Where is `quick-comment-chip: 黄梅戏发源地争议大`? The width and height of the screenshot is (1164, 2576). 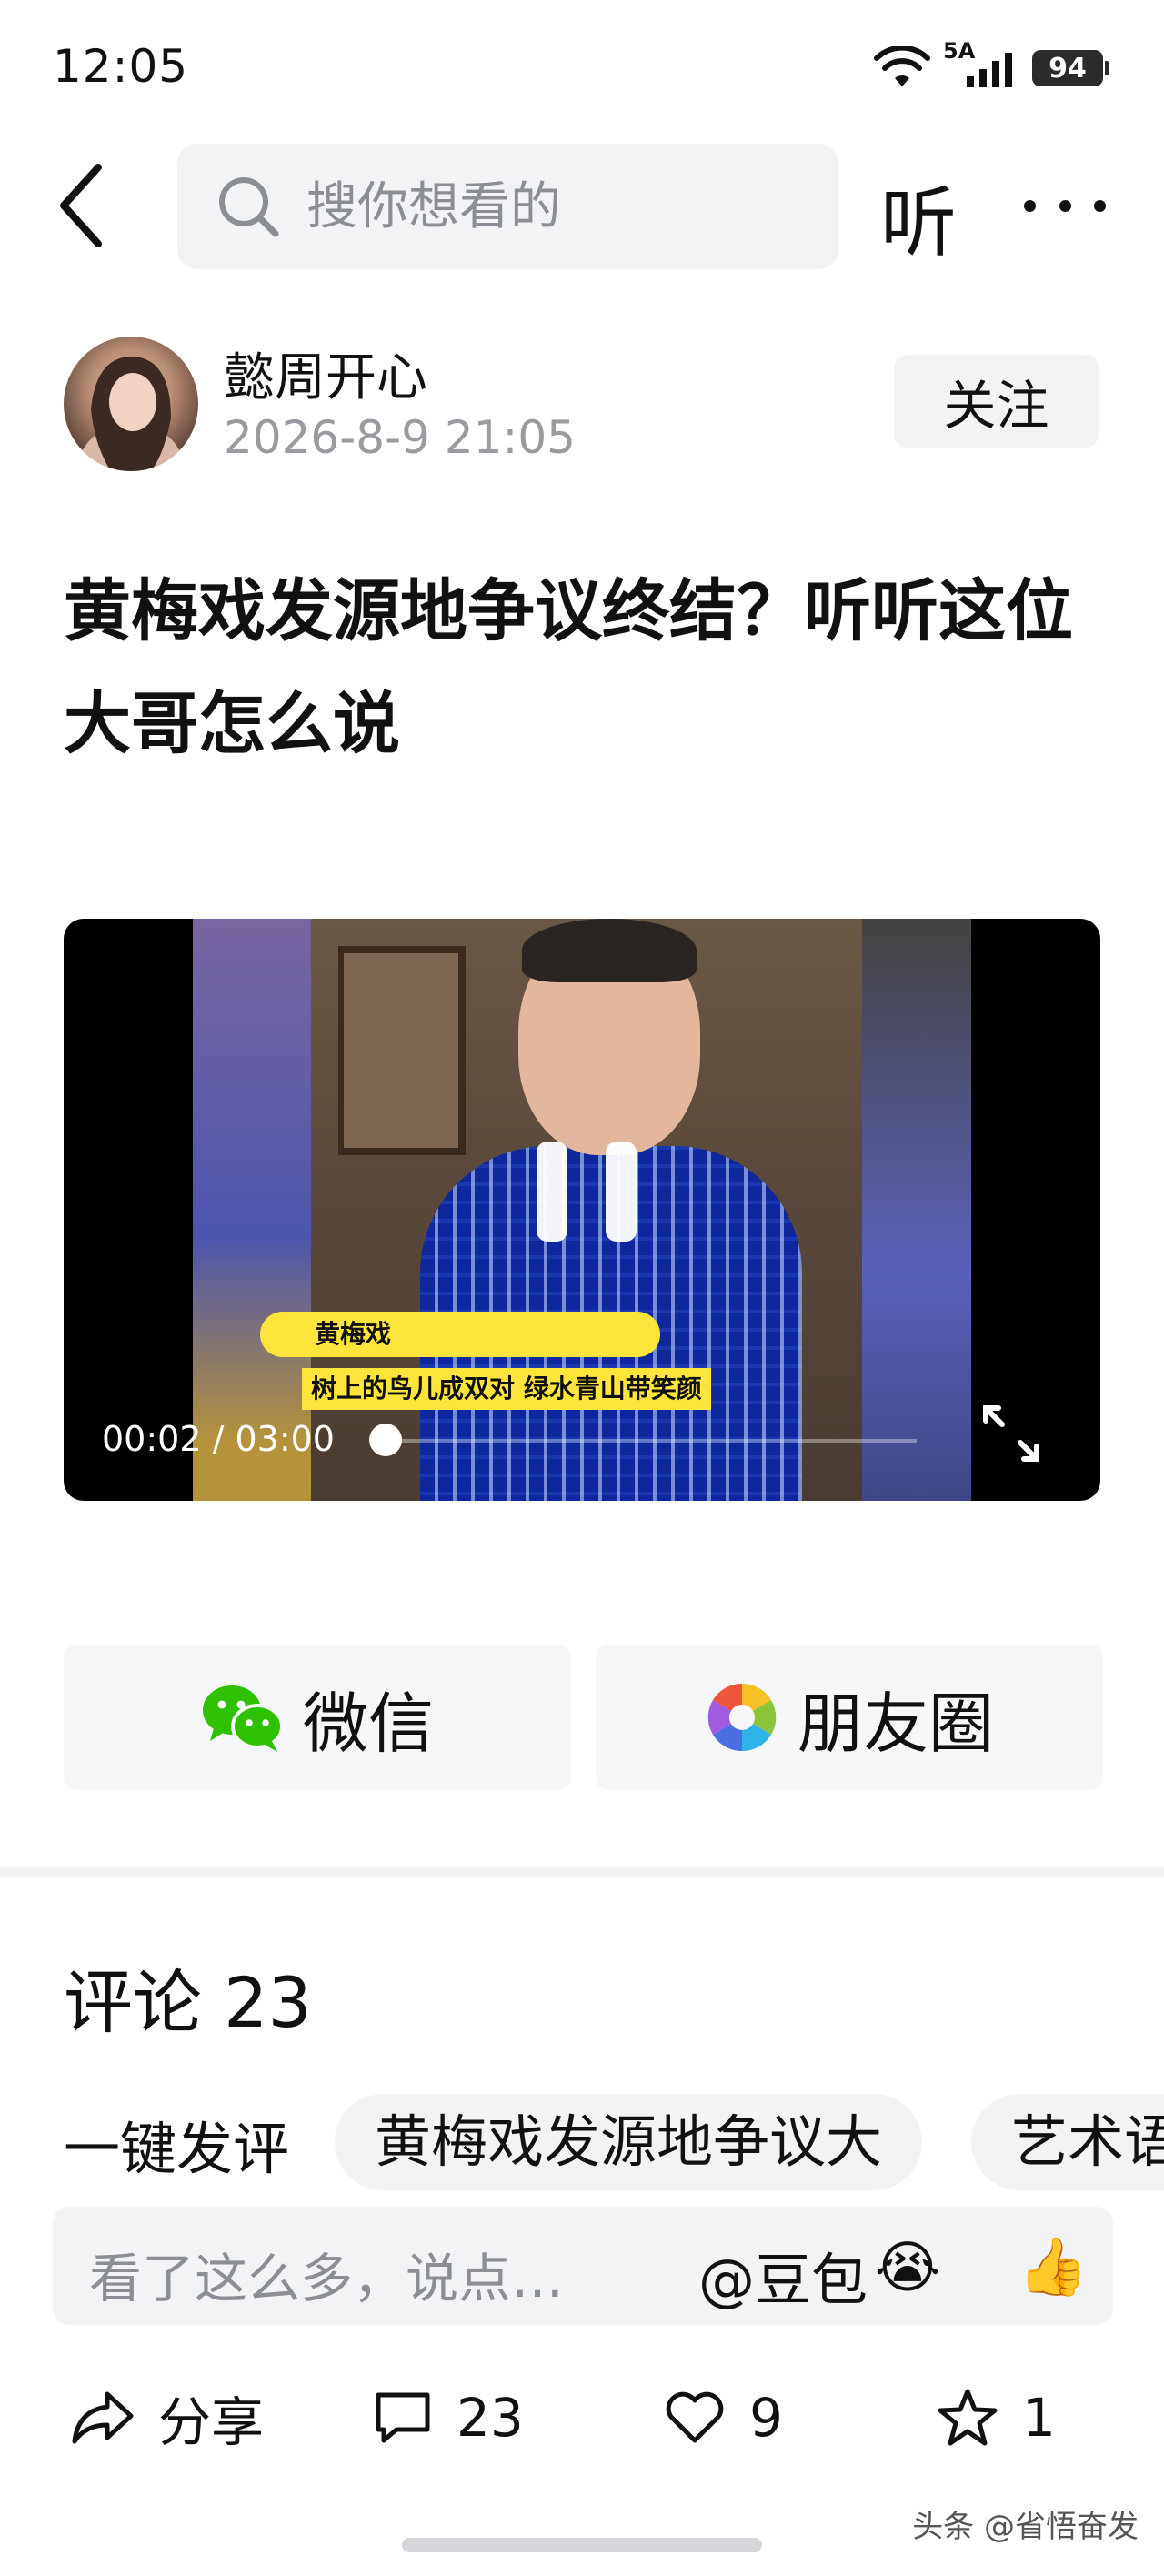
quick-comment-chip: 黄梅戏发源地争议大 is located at coordinates (629, 2142).